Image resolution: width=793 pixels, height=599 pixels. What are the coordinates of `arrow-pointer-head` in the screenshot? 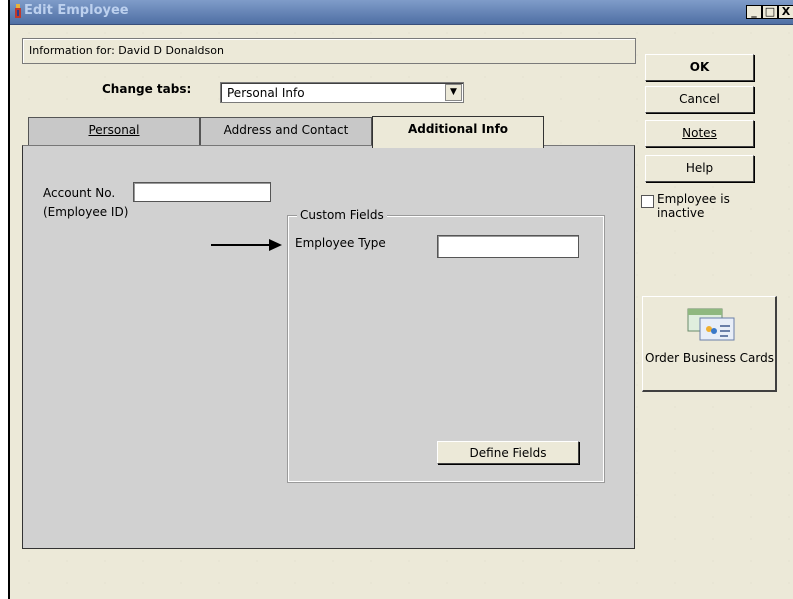 It's located at (275, 245).